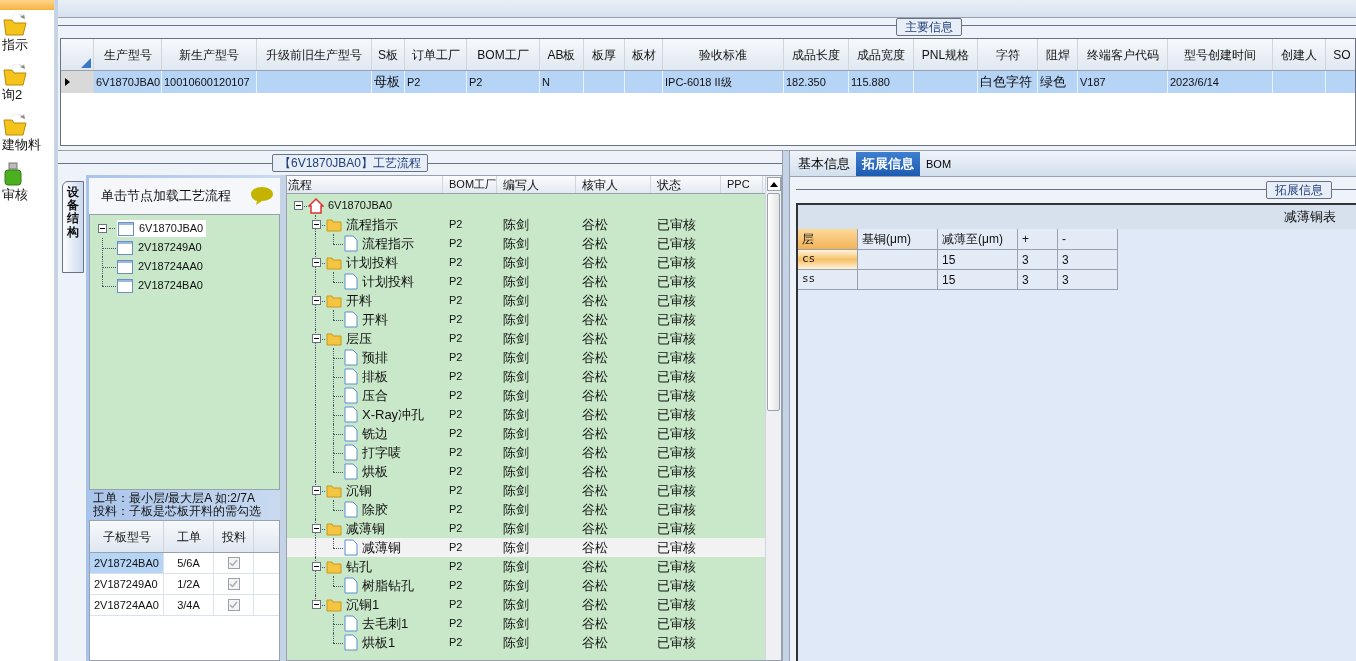 Image resolution: width=1356 pixels, height=661 pixels. What do you see at coordinates (162, 228) in the screenshot?
I see `tree-node: 6V1870JBA0` at bounding box center [162, 228].